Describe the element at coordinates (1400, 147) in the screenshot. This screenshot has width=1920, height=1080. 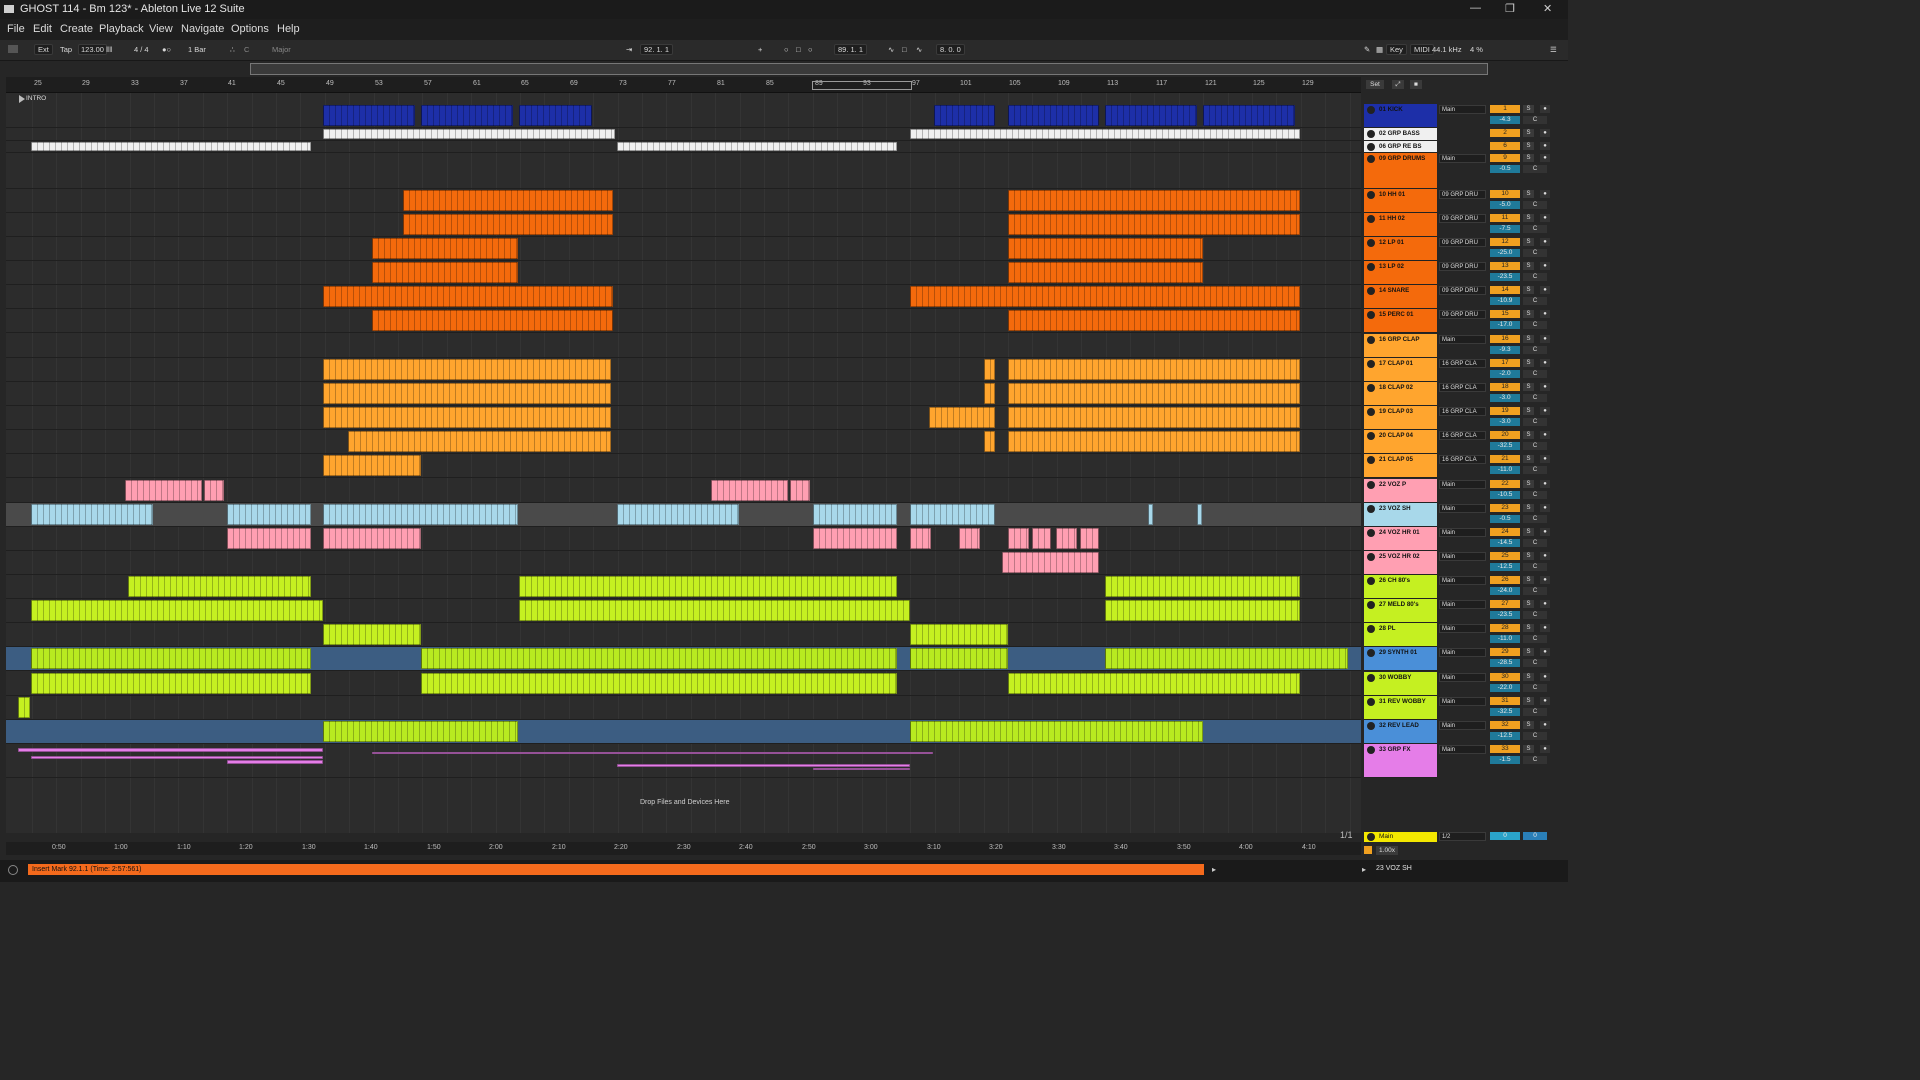
I see `track-header: 06 GRP RE BS` at that location.